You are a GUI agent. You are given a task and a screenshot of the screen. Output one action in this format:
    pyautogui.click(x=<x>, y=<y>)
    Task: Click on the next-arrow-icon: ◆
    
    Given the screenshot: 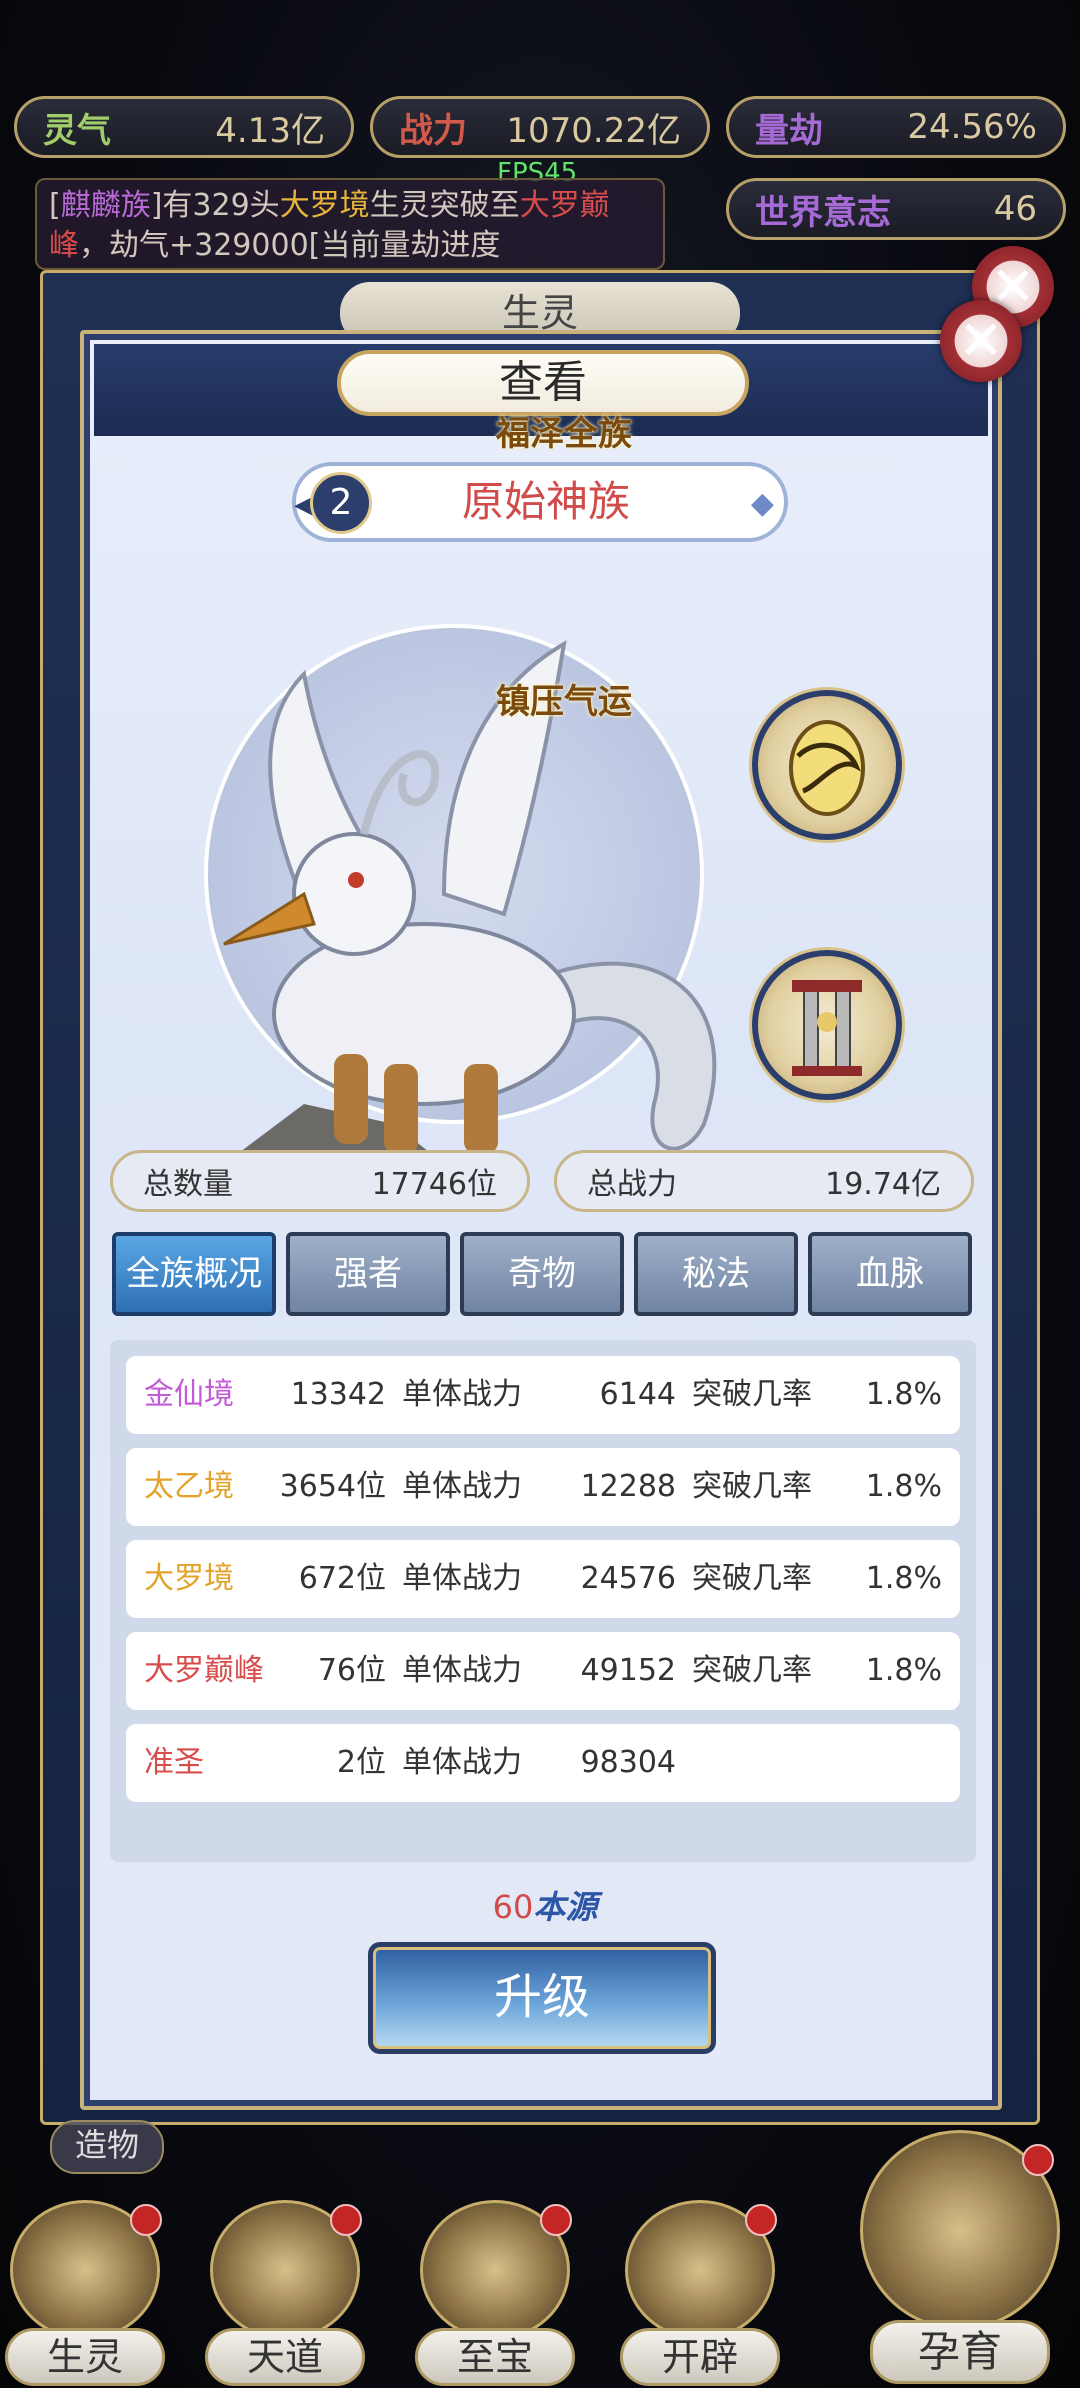 What is the action you would take?
    pyautogui.click(x=762, y=503)
    